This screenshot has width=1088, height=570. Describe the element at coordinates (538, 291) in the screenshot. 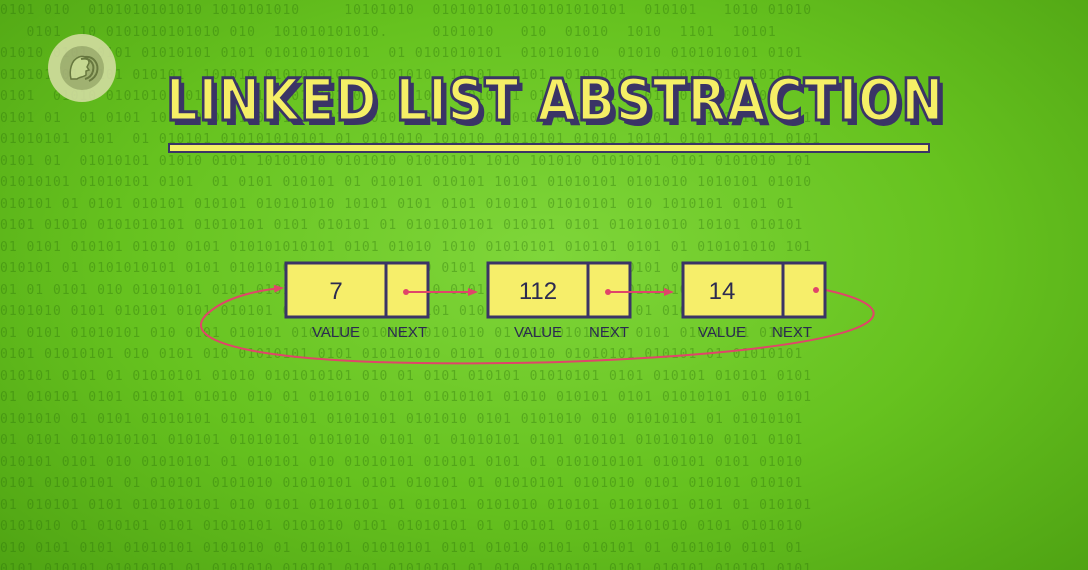

I see `node-2-value: 112` at that location.